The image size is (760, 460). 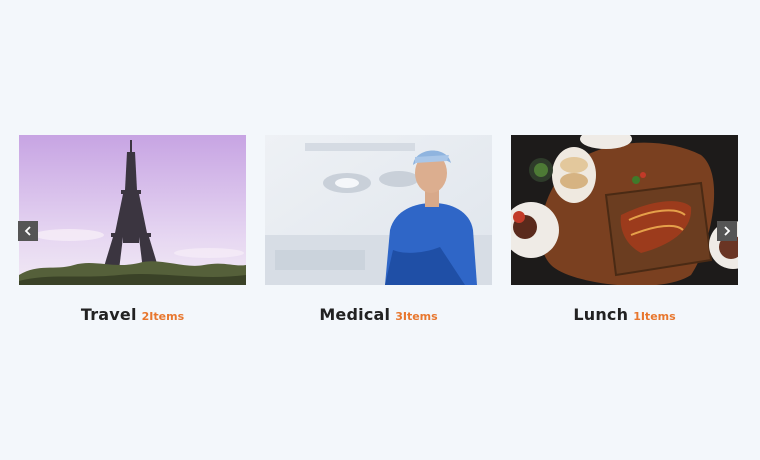 I want to click on category-name: Lunch, so click(x=600, y=314).